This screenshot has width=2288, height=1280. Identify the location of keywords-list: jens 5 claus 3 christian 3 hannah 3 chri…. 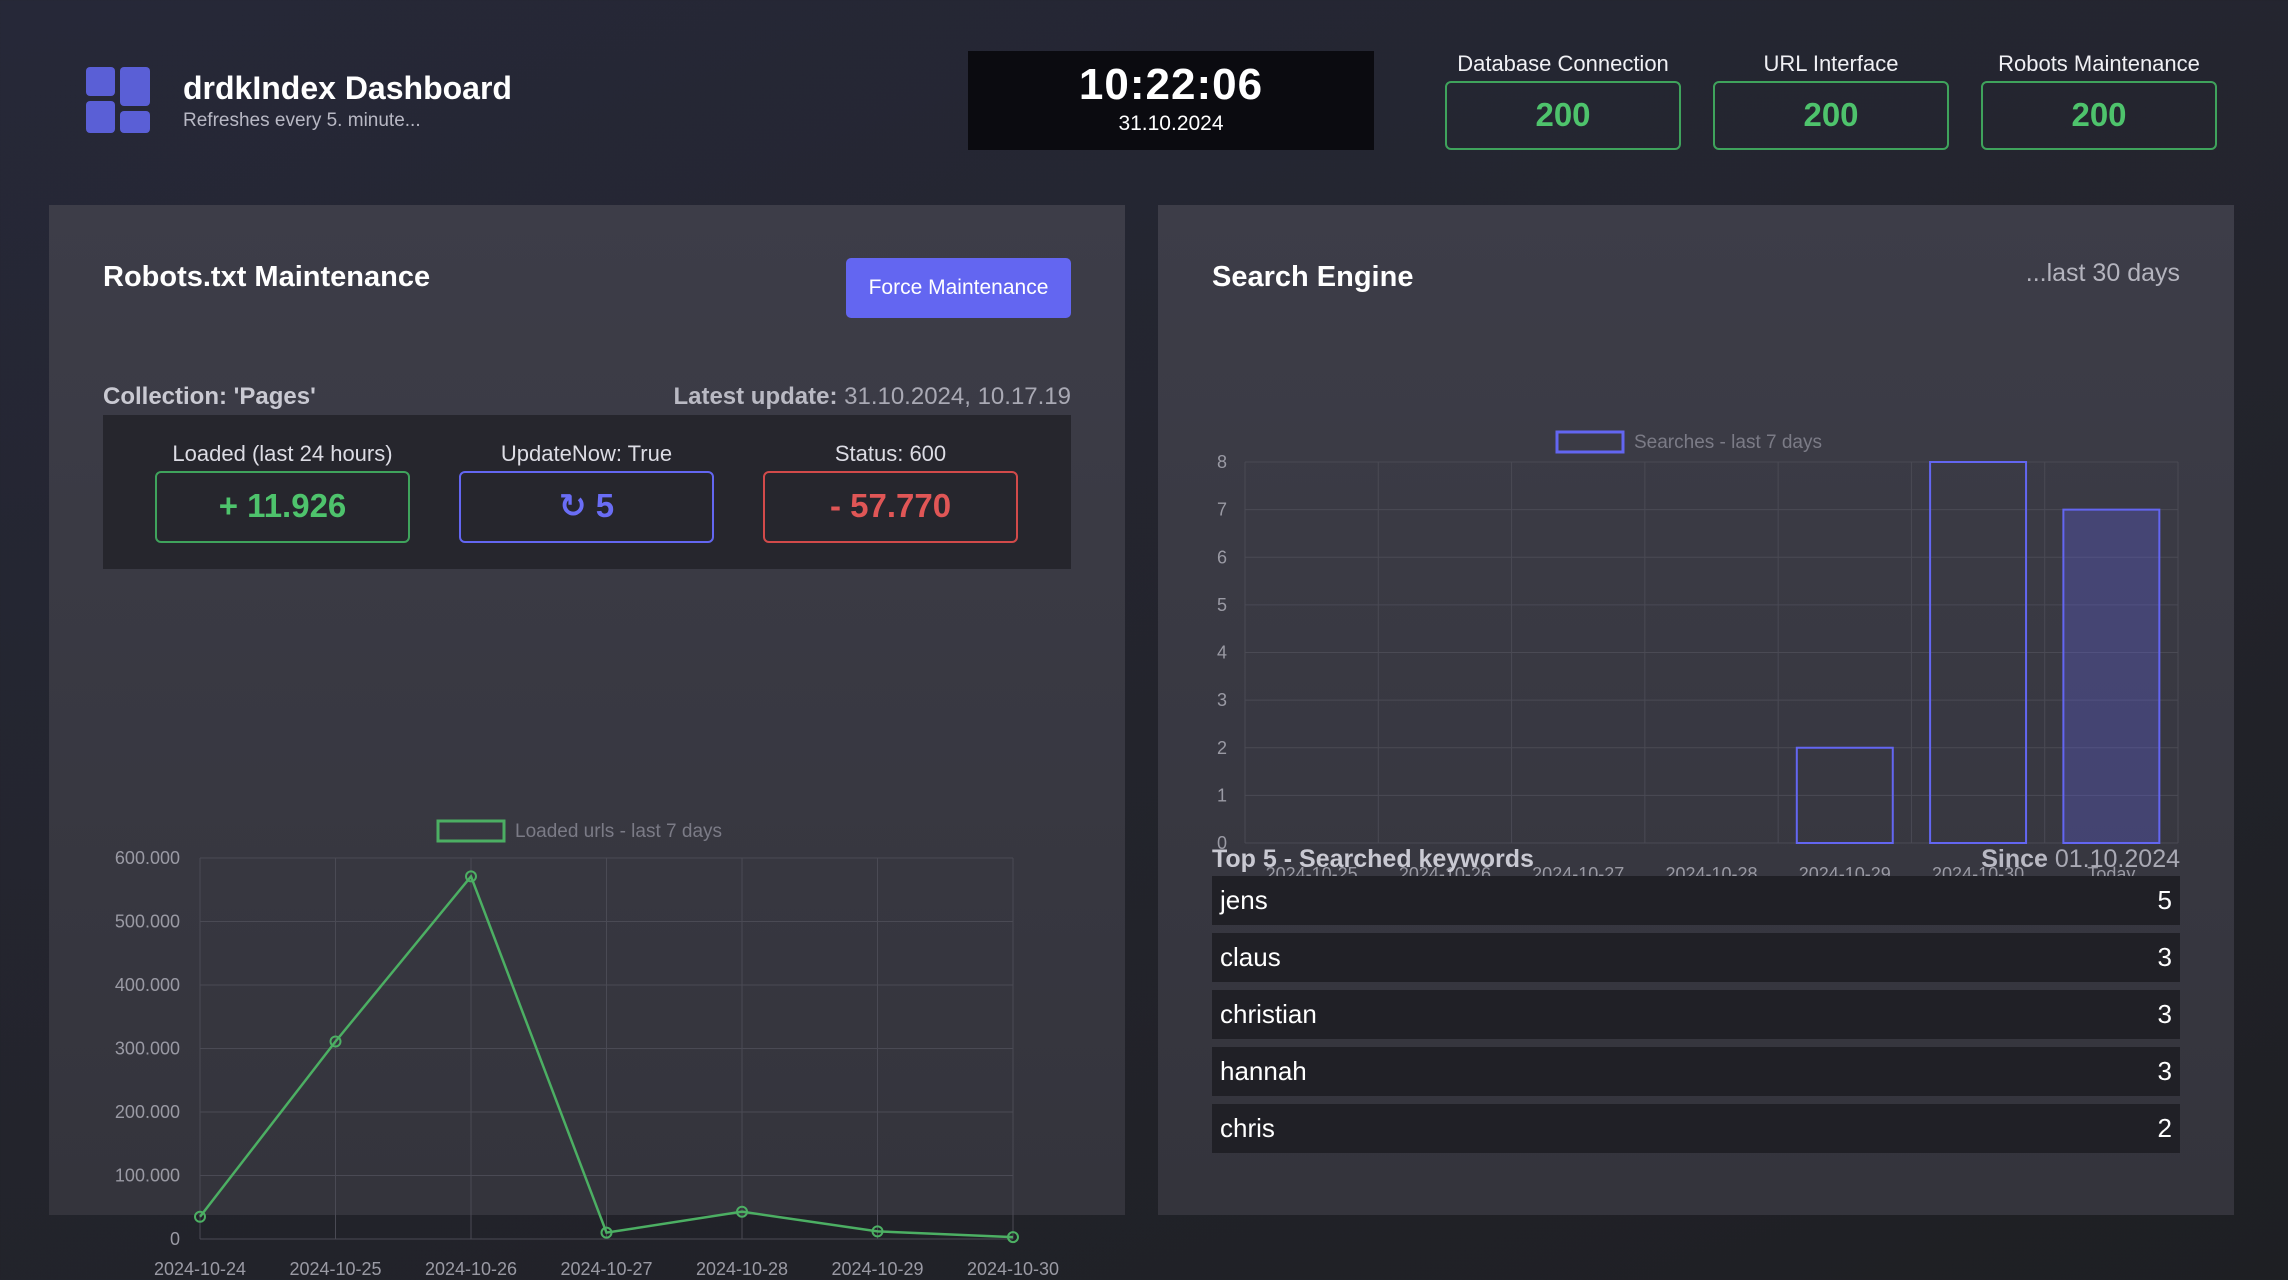
(1696, 1018).